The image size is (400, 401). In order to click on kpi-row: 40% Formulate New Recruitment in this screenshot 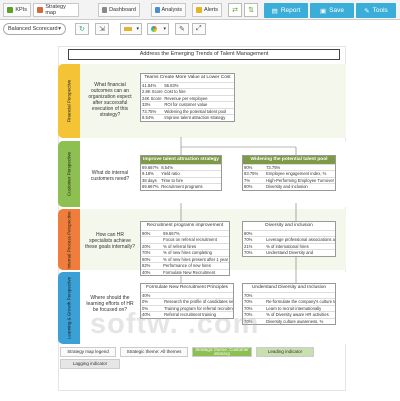, I will do `click(185, 272)`.